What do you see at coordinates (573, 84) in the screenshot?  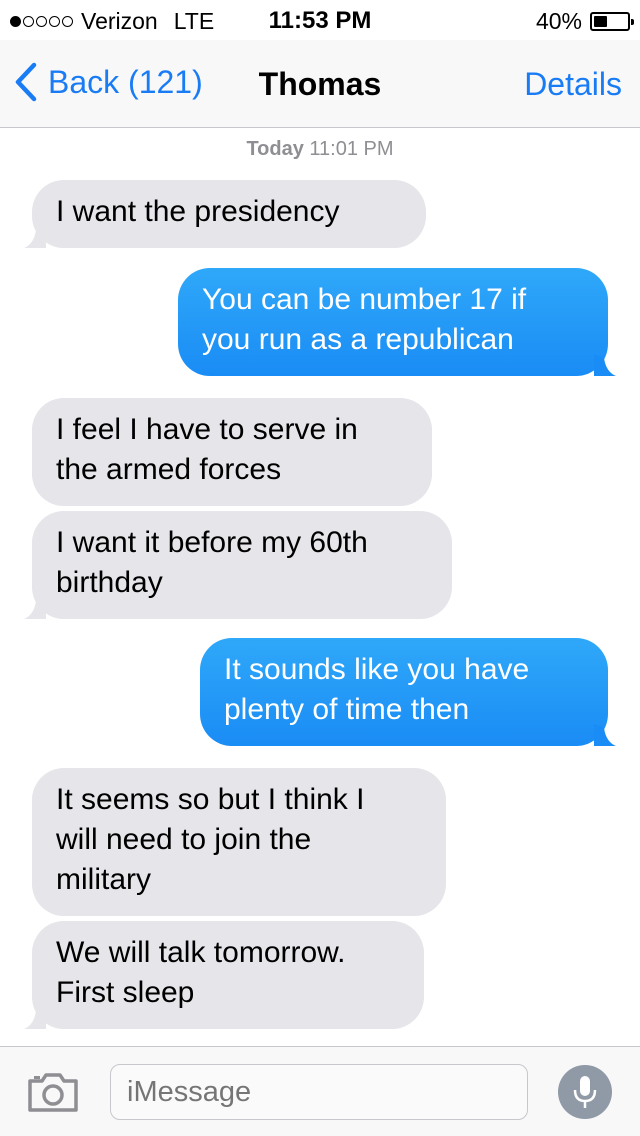 I see `details-button: Details` at bounding box center [573, 84].